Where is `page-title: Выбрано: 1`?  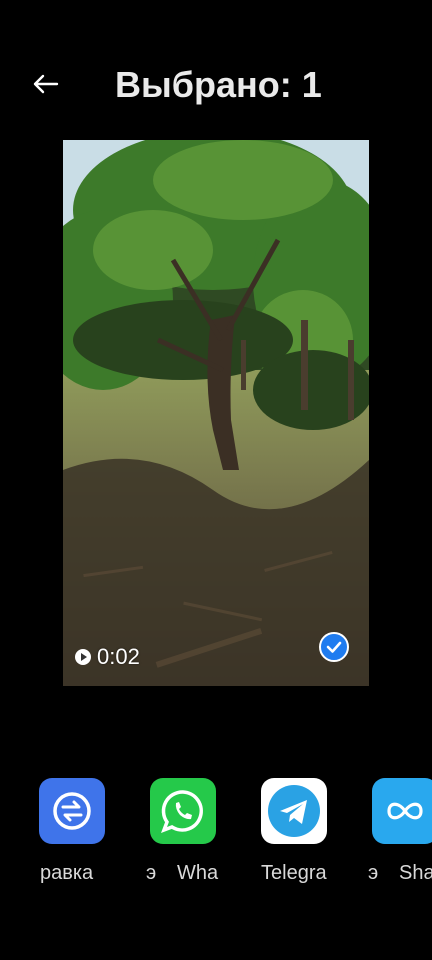 page-title: Выбрано: 1 is located at coordinates (218, 84).